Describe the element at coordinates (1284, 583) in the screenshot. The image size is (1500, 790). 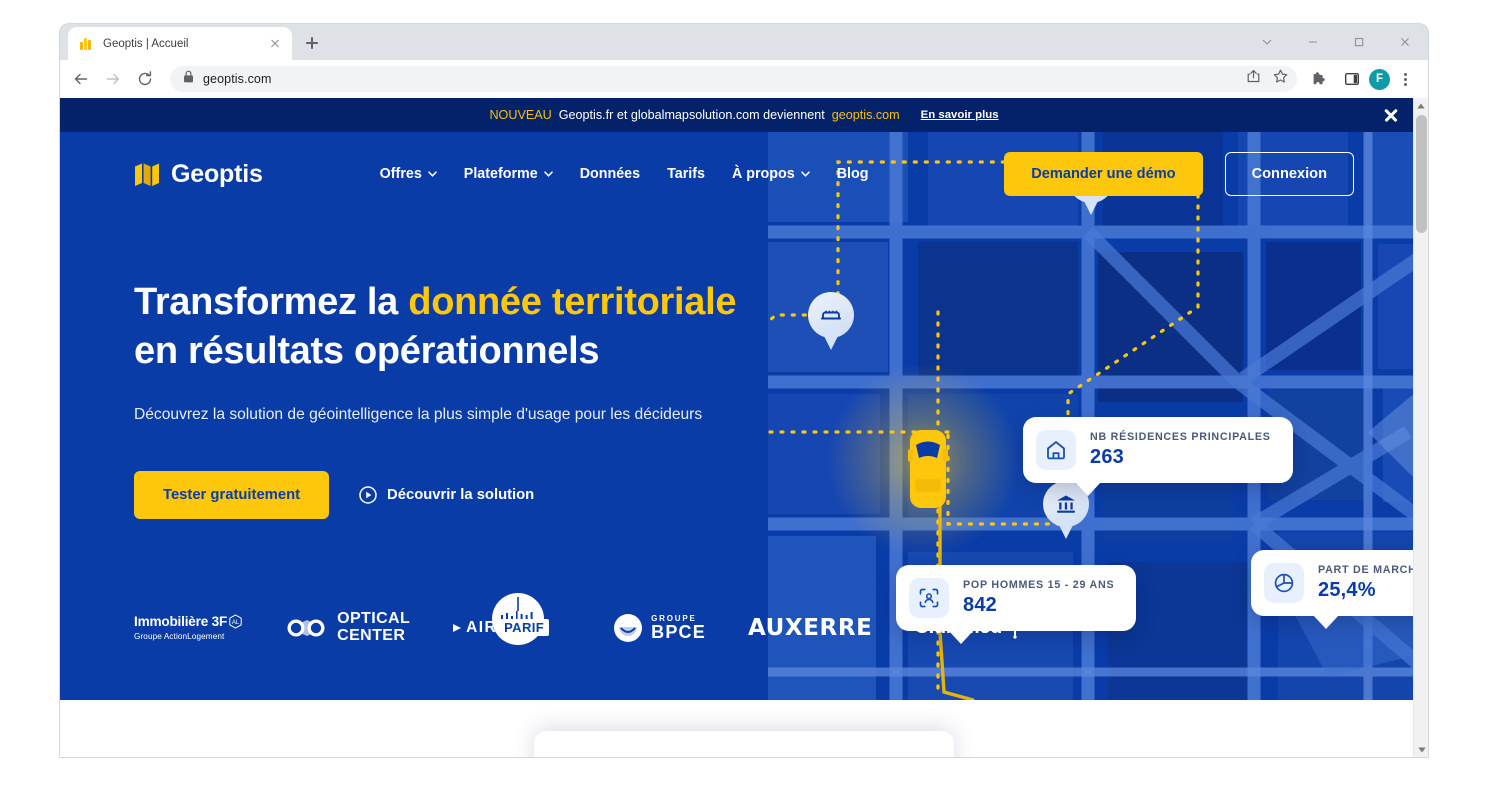
I see `pie-chart-icon` at that location.